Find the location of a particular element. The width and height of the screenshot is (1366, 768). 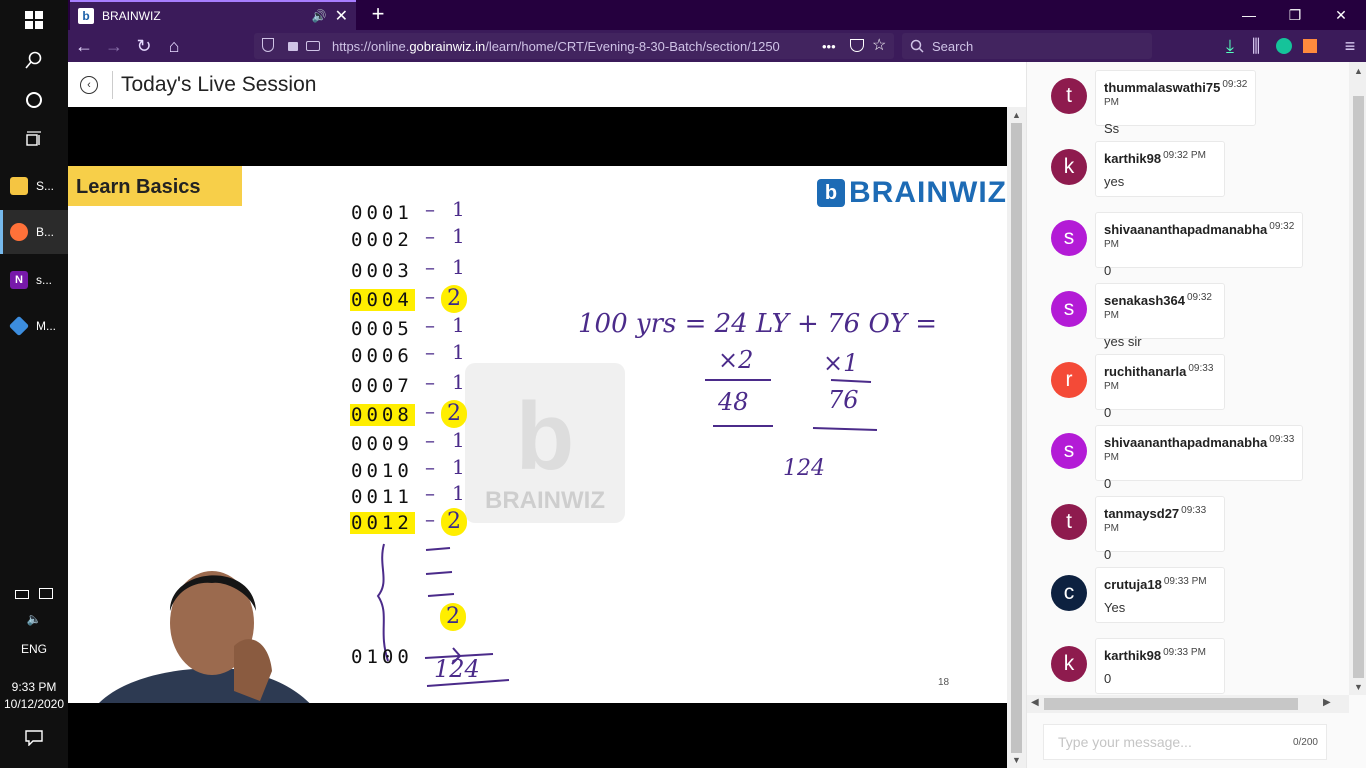

page-scrollbar: ▲ ▼ is located at coordinates (1016, 437).